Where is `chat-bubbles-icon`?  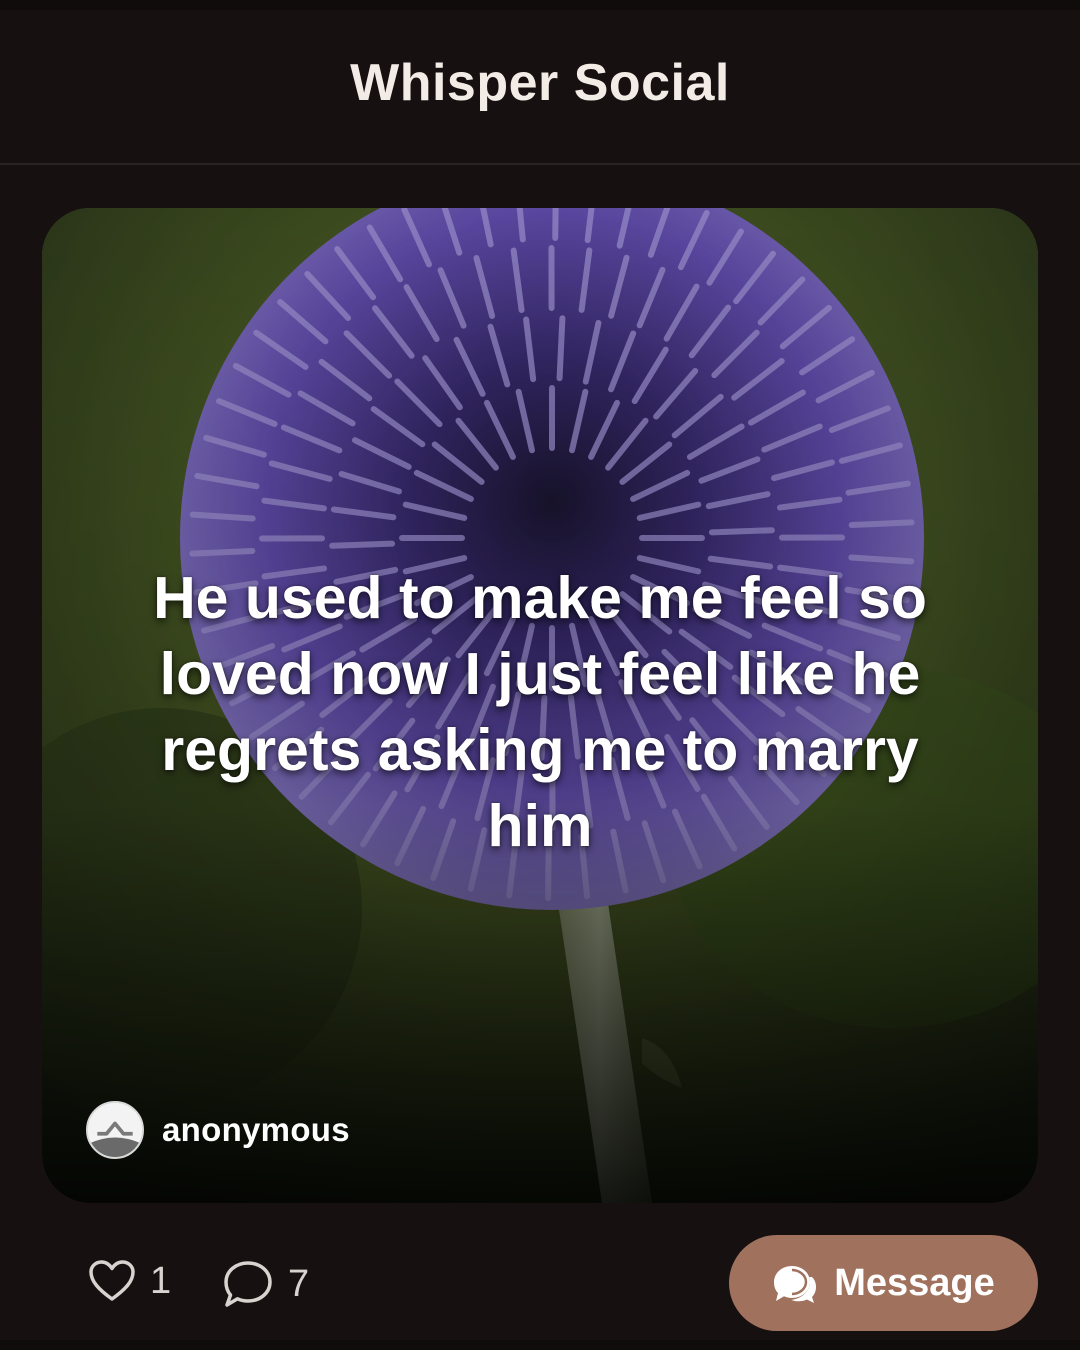 chat-bubbles-icon is located at coordinates (795, 1284).